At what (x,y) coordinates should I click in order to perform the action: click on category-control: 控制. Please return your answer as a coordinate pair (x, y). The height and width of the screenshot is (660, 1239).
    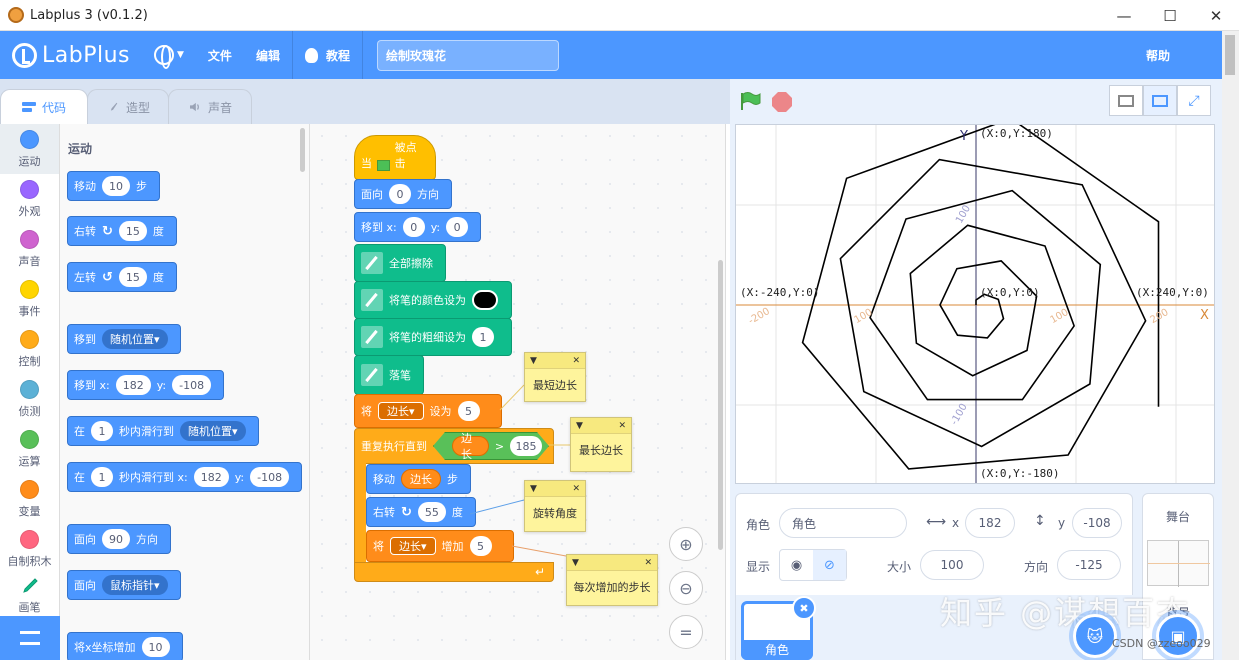
    Looking at the image, I should click on (29, 349).